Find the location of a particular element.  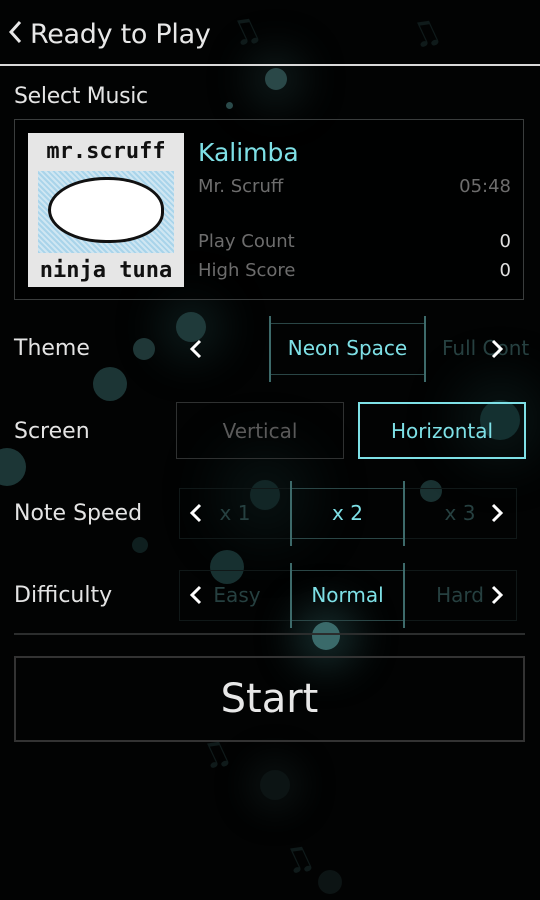

back-button: Ready to Play is located at coordinates (109, 34).